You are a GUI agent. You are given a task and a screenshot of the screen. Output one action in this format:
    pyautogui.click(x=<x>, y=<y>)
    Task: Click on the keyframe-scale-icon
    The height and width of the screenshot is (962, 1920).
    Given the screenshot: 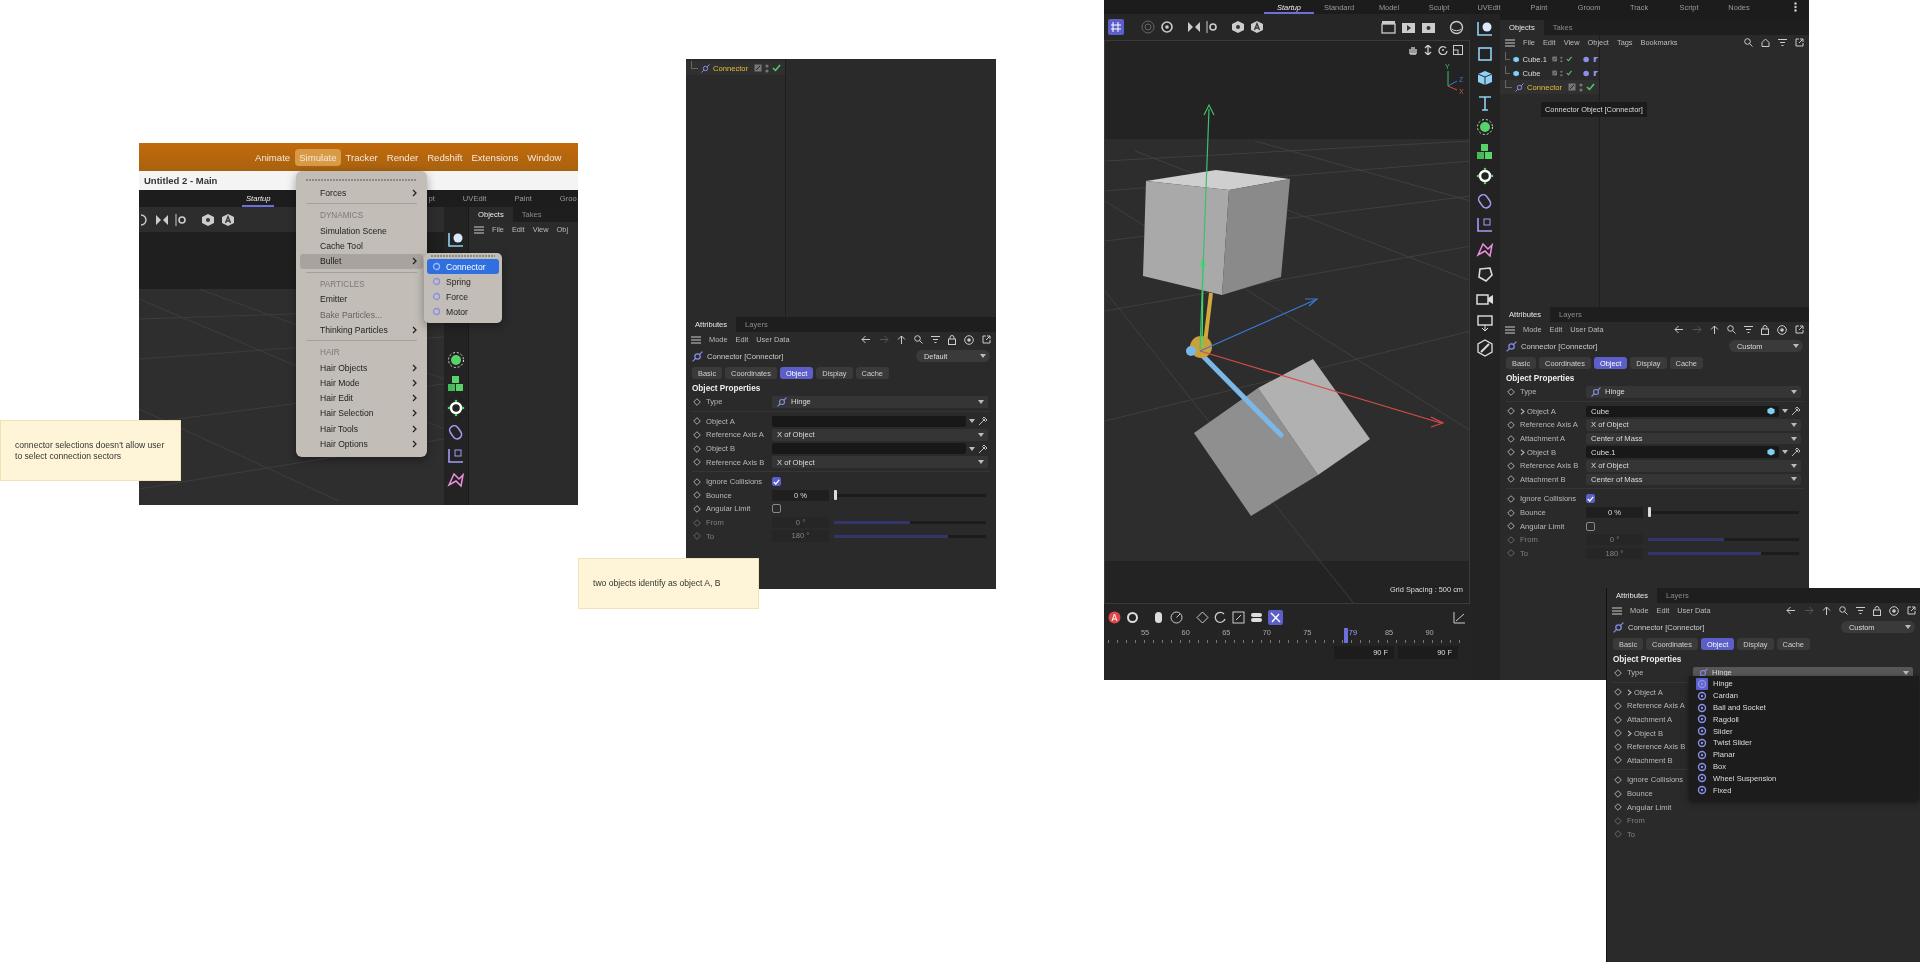 What is the action you would take?
    pyautogui.click(x=1238, y=617)
    